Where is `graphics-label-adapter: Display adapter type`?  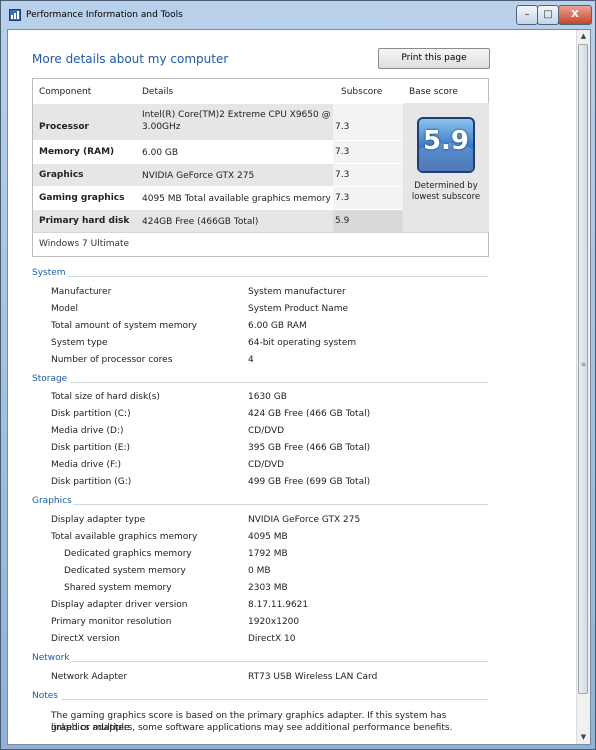
graphics-label-adapter: Display adapter type is located at coordinates (98, 520).